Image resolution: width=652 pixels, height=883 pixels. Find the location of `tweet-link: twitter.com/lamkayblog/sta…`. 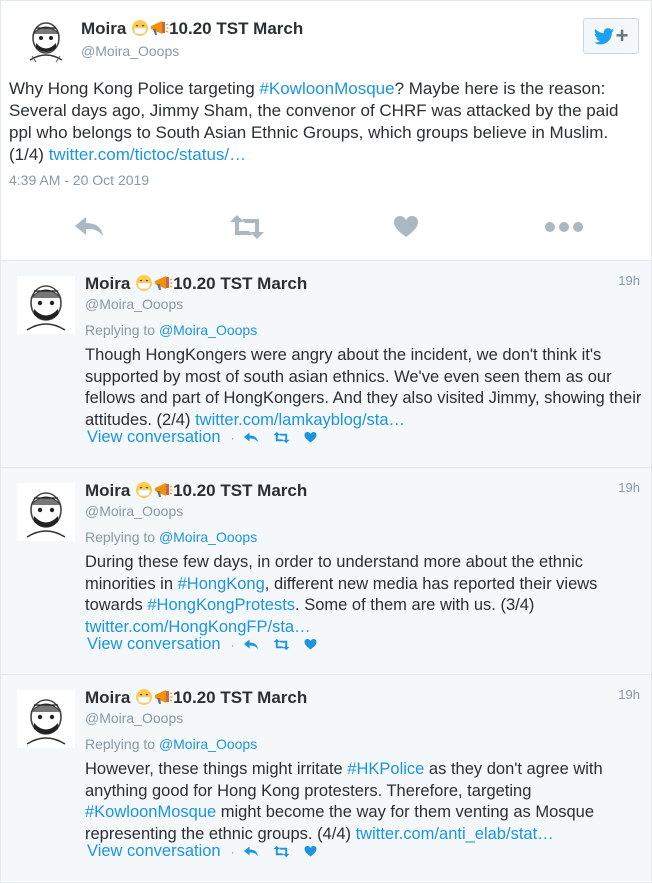

tweet-link: twitter.com/lamkayblog/sta… is located at coordinates (300, 420).